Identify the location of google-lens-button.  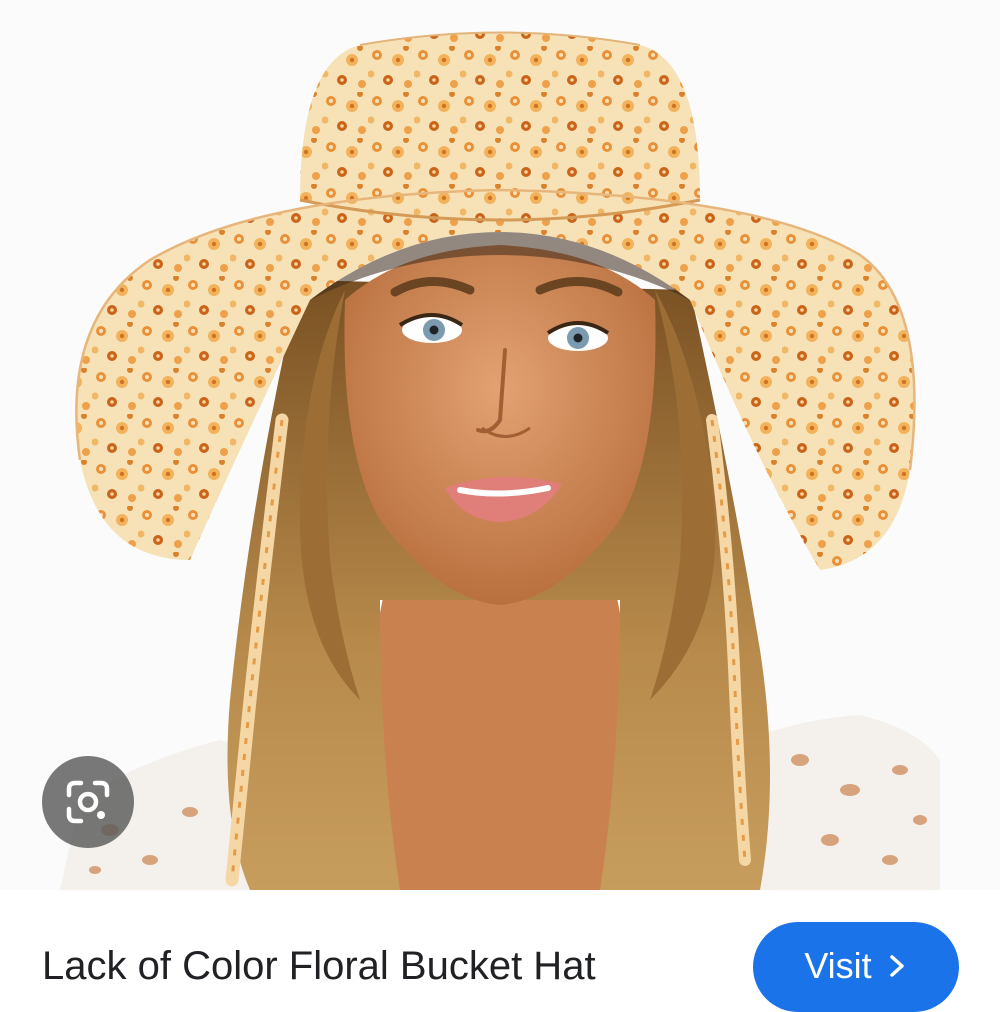
(88, 802).